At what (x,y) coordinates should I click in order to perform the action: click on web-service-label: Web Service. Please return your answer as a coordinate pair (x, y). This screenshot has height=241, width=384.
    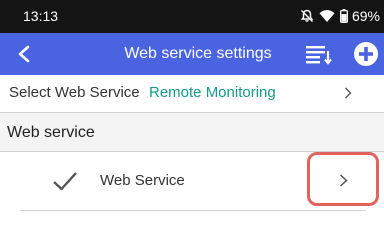
    Looking at the image, I should click on (142, 180).